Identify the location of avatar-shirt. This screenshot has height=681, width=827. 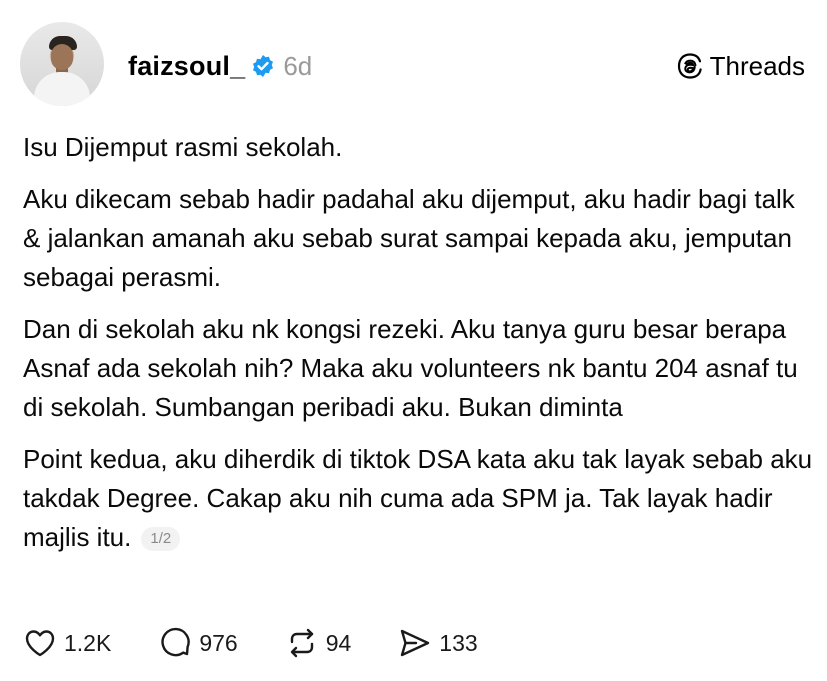
(62, 89).